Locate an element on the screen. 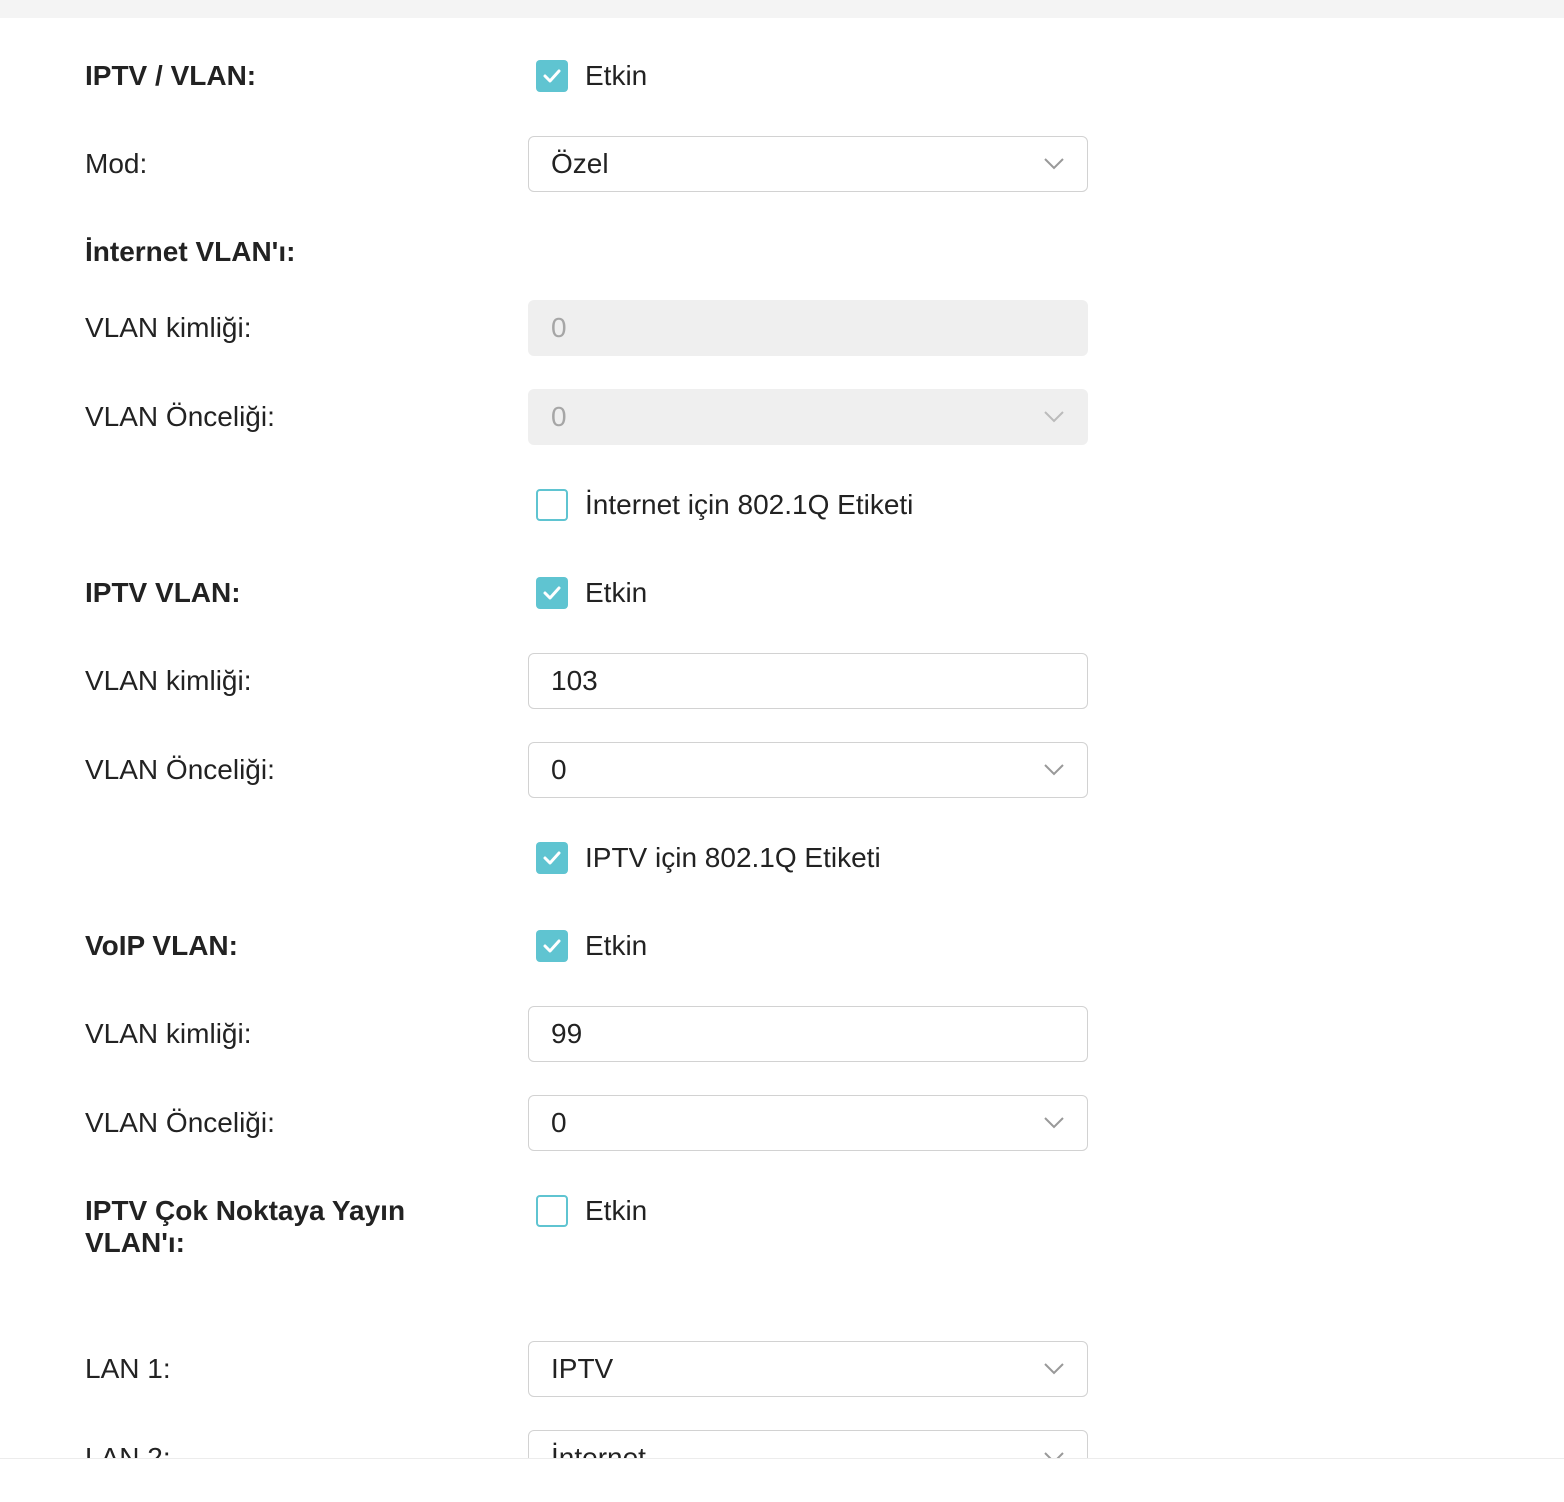  internet-vlan-priority-label: VLAN Önceliği: is located at coordinates (180, 416).